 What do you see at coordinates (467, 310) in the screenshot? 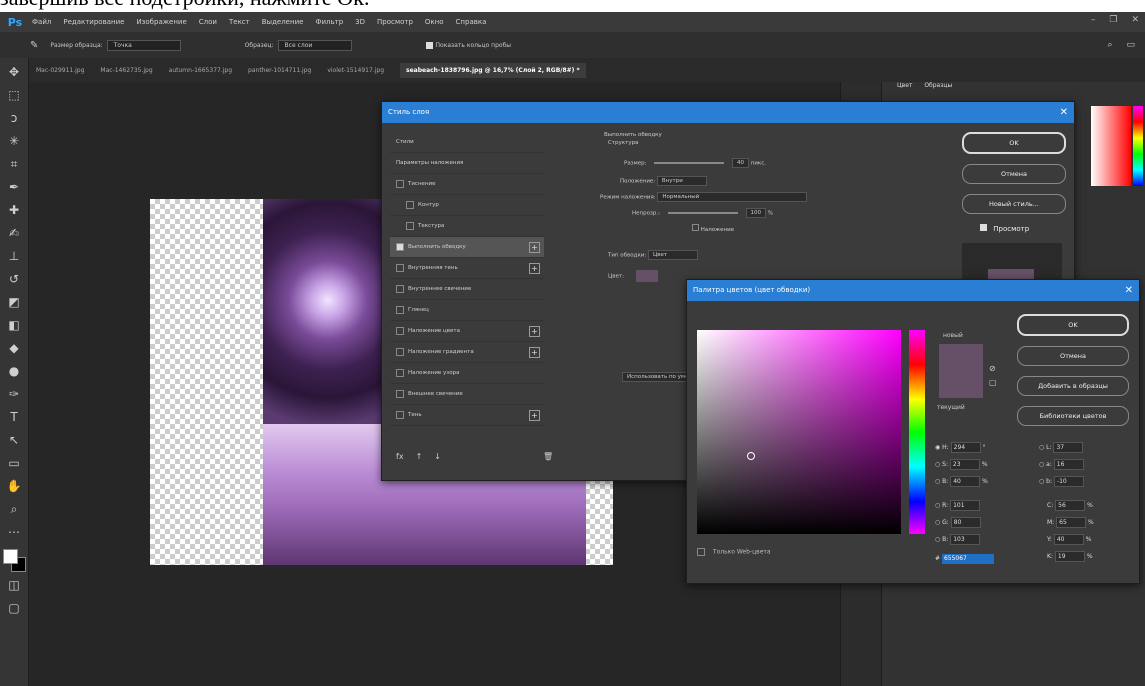
I see `style-item-satin: Глянец` at bounding box center [467, 310].